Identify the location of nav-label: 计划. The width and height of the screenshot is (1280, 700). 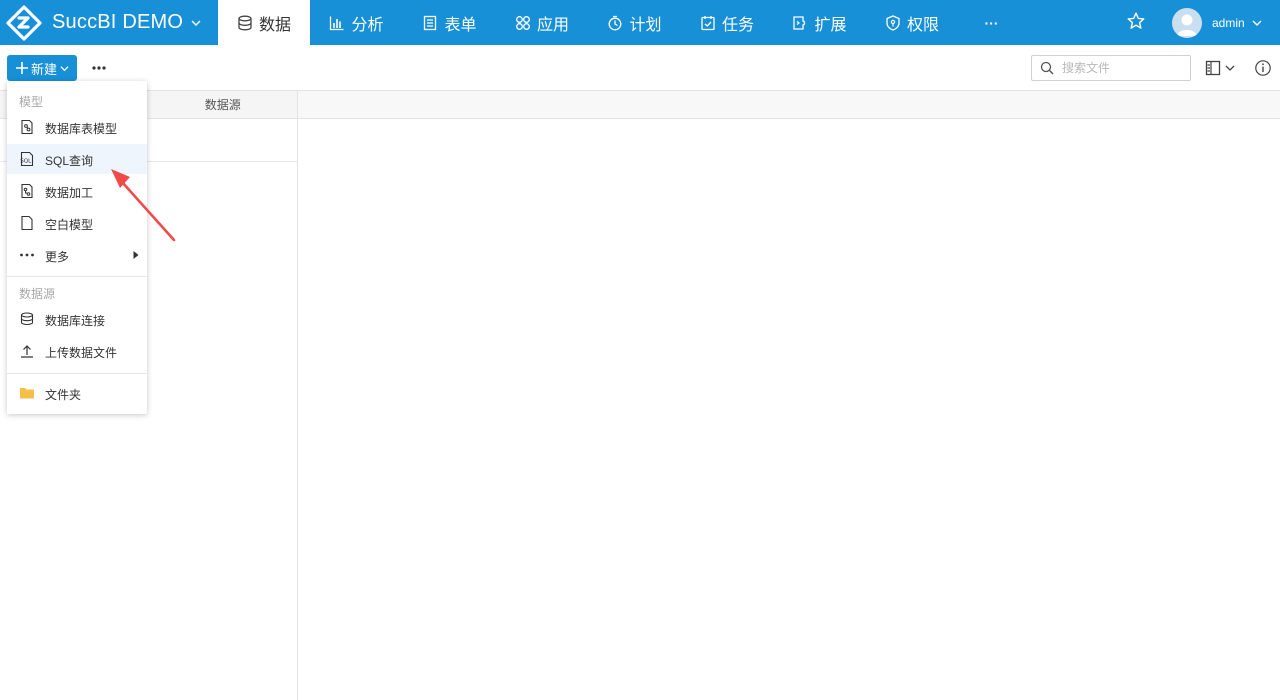
(645, 25).